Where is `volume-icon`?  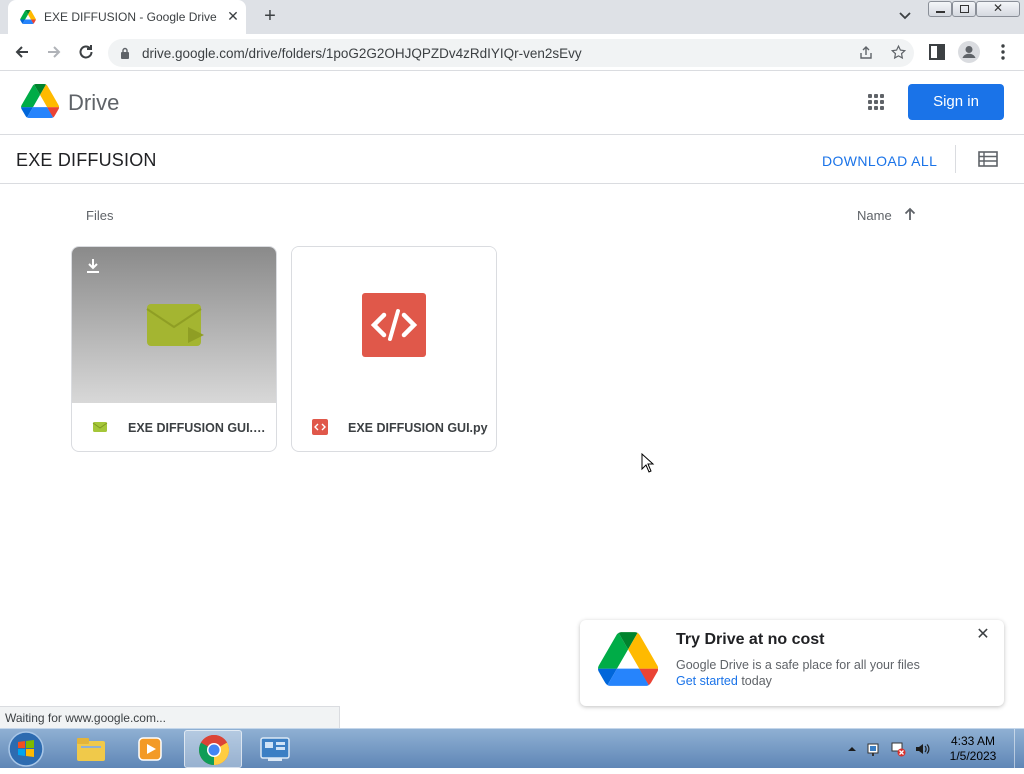 volume-icon is located at coordinates (922, 749).